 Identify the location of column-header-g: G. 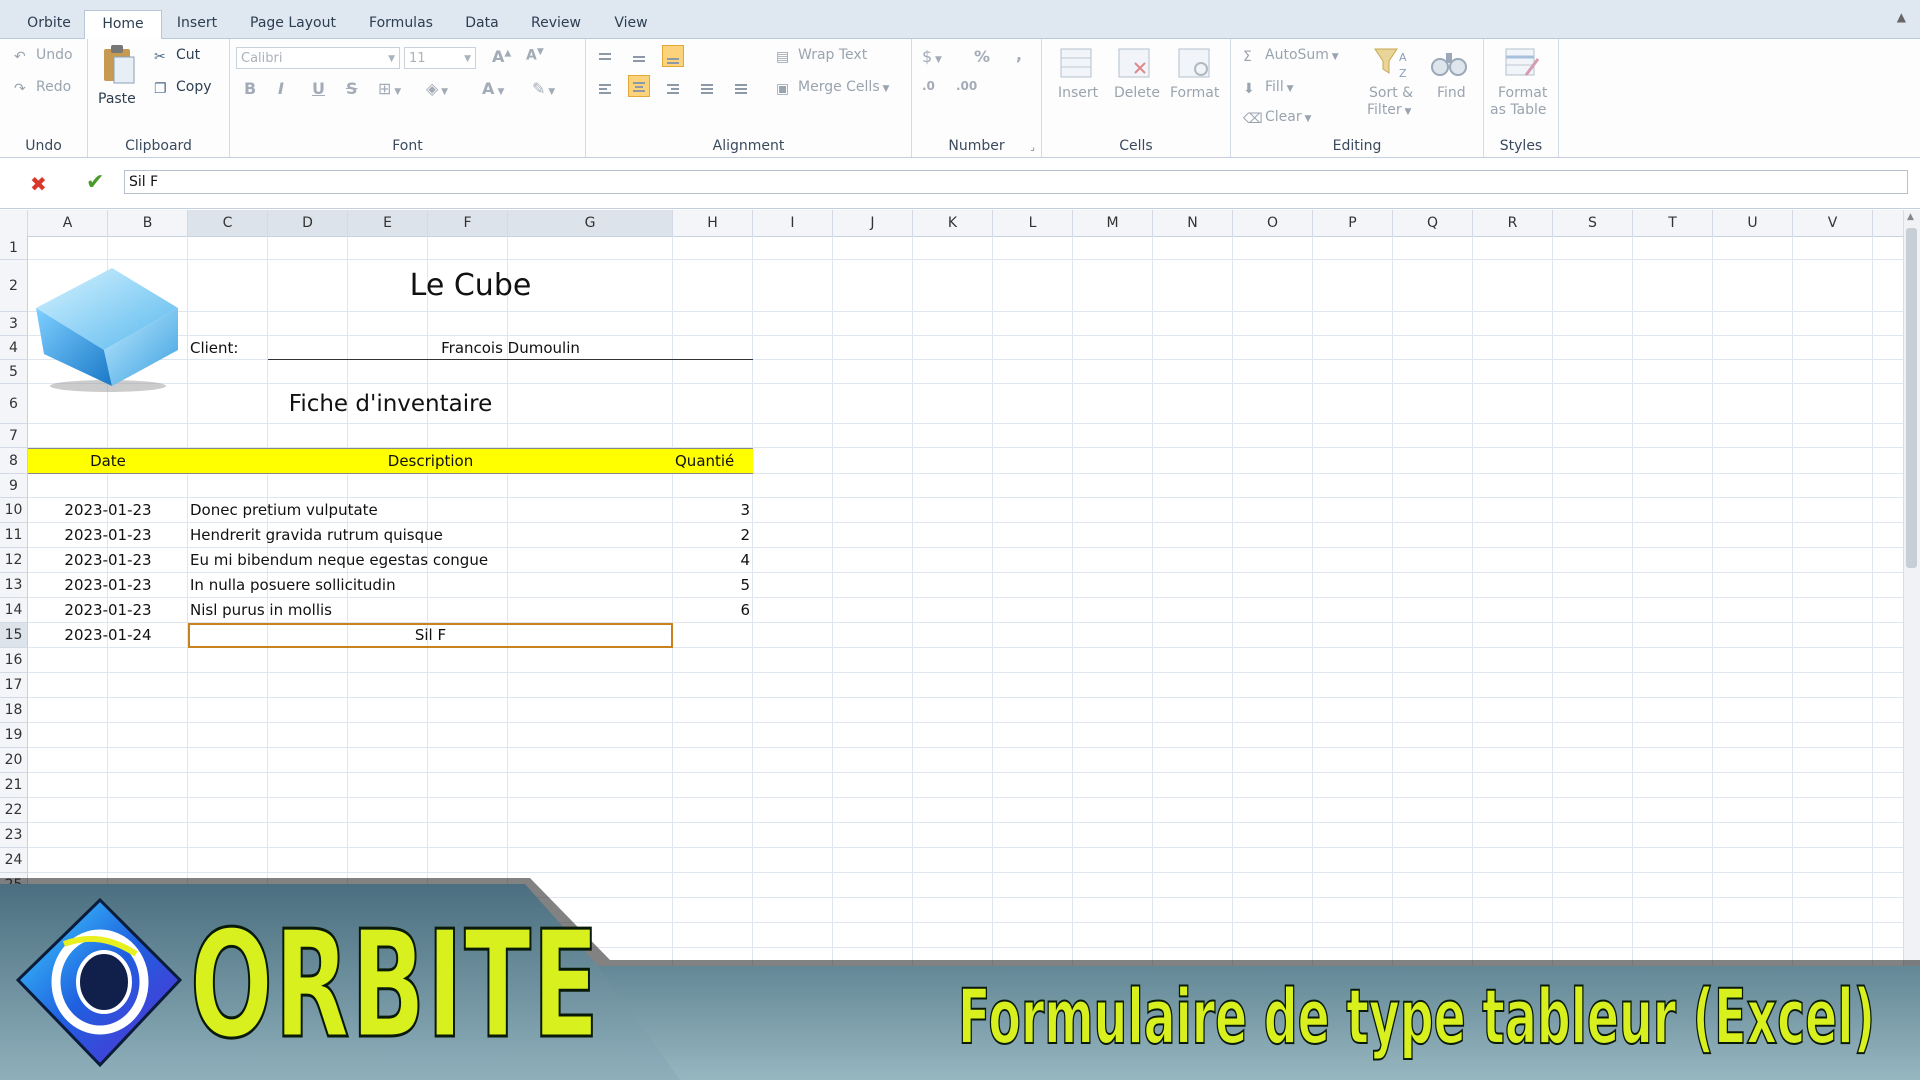
(590, 223).